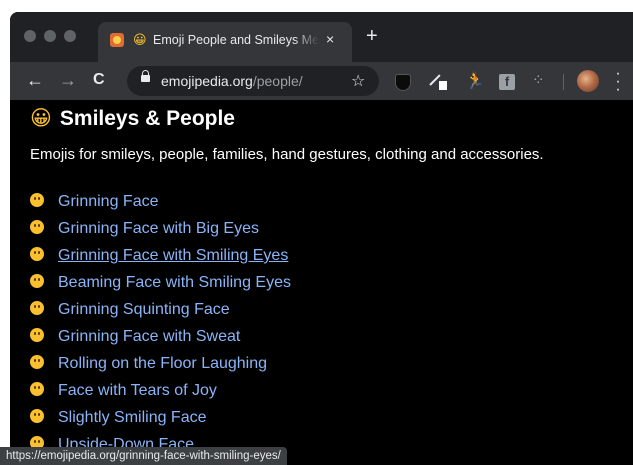 The image size is (633, 465). Describe the element at coordinates (35, 80) in the screenshot. I see `back-button: ←` at that location.